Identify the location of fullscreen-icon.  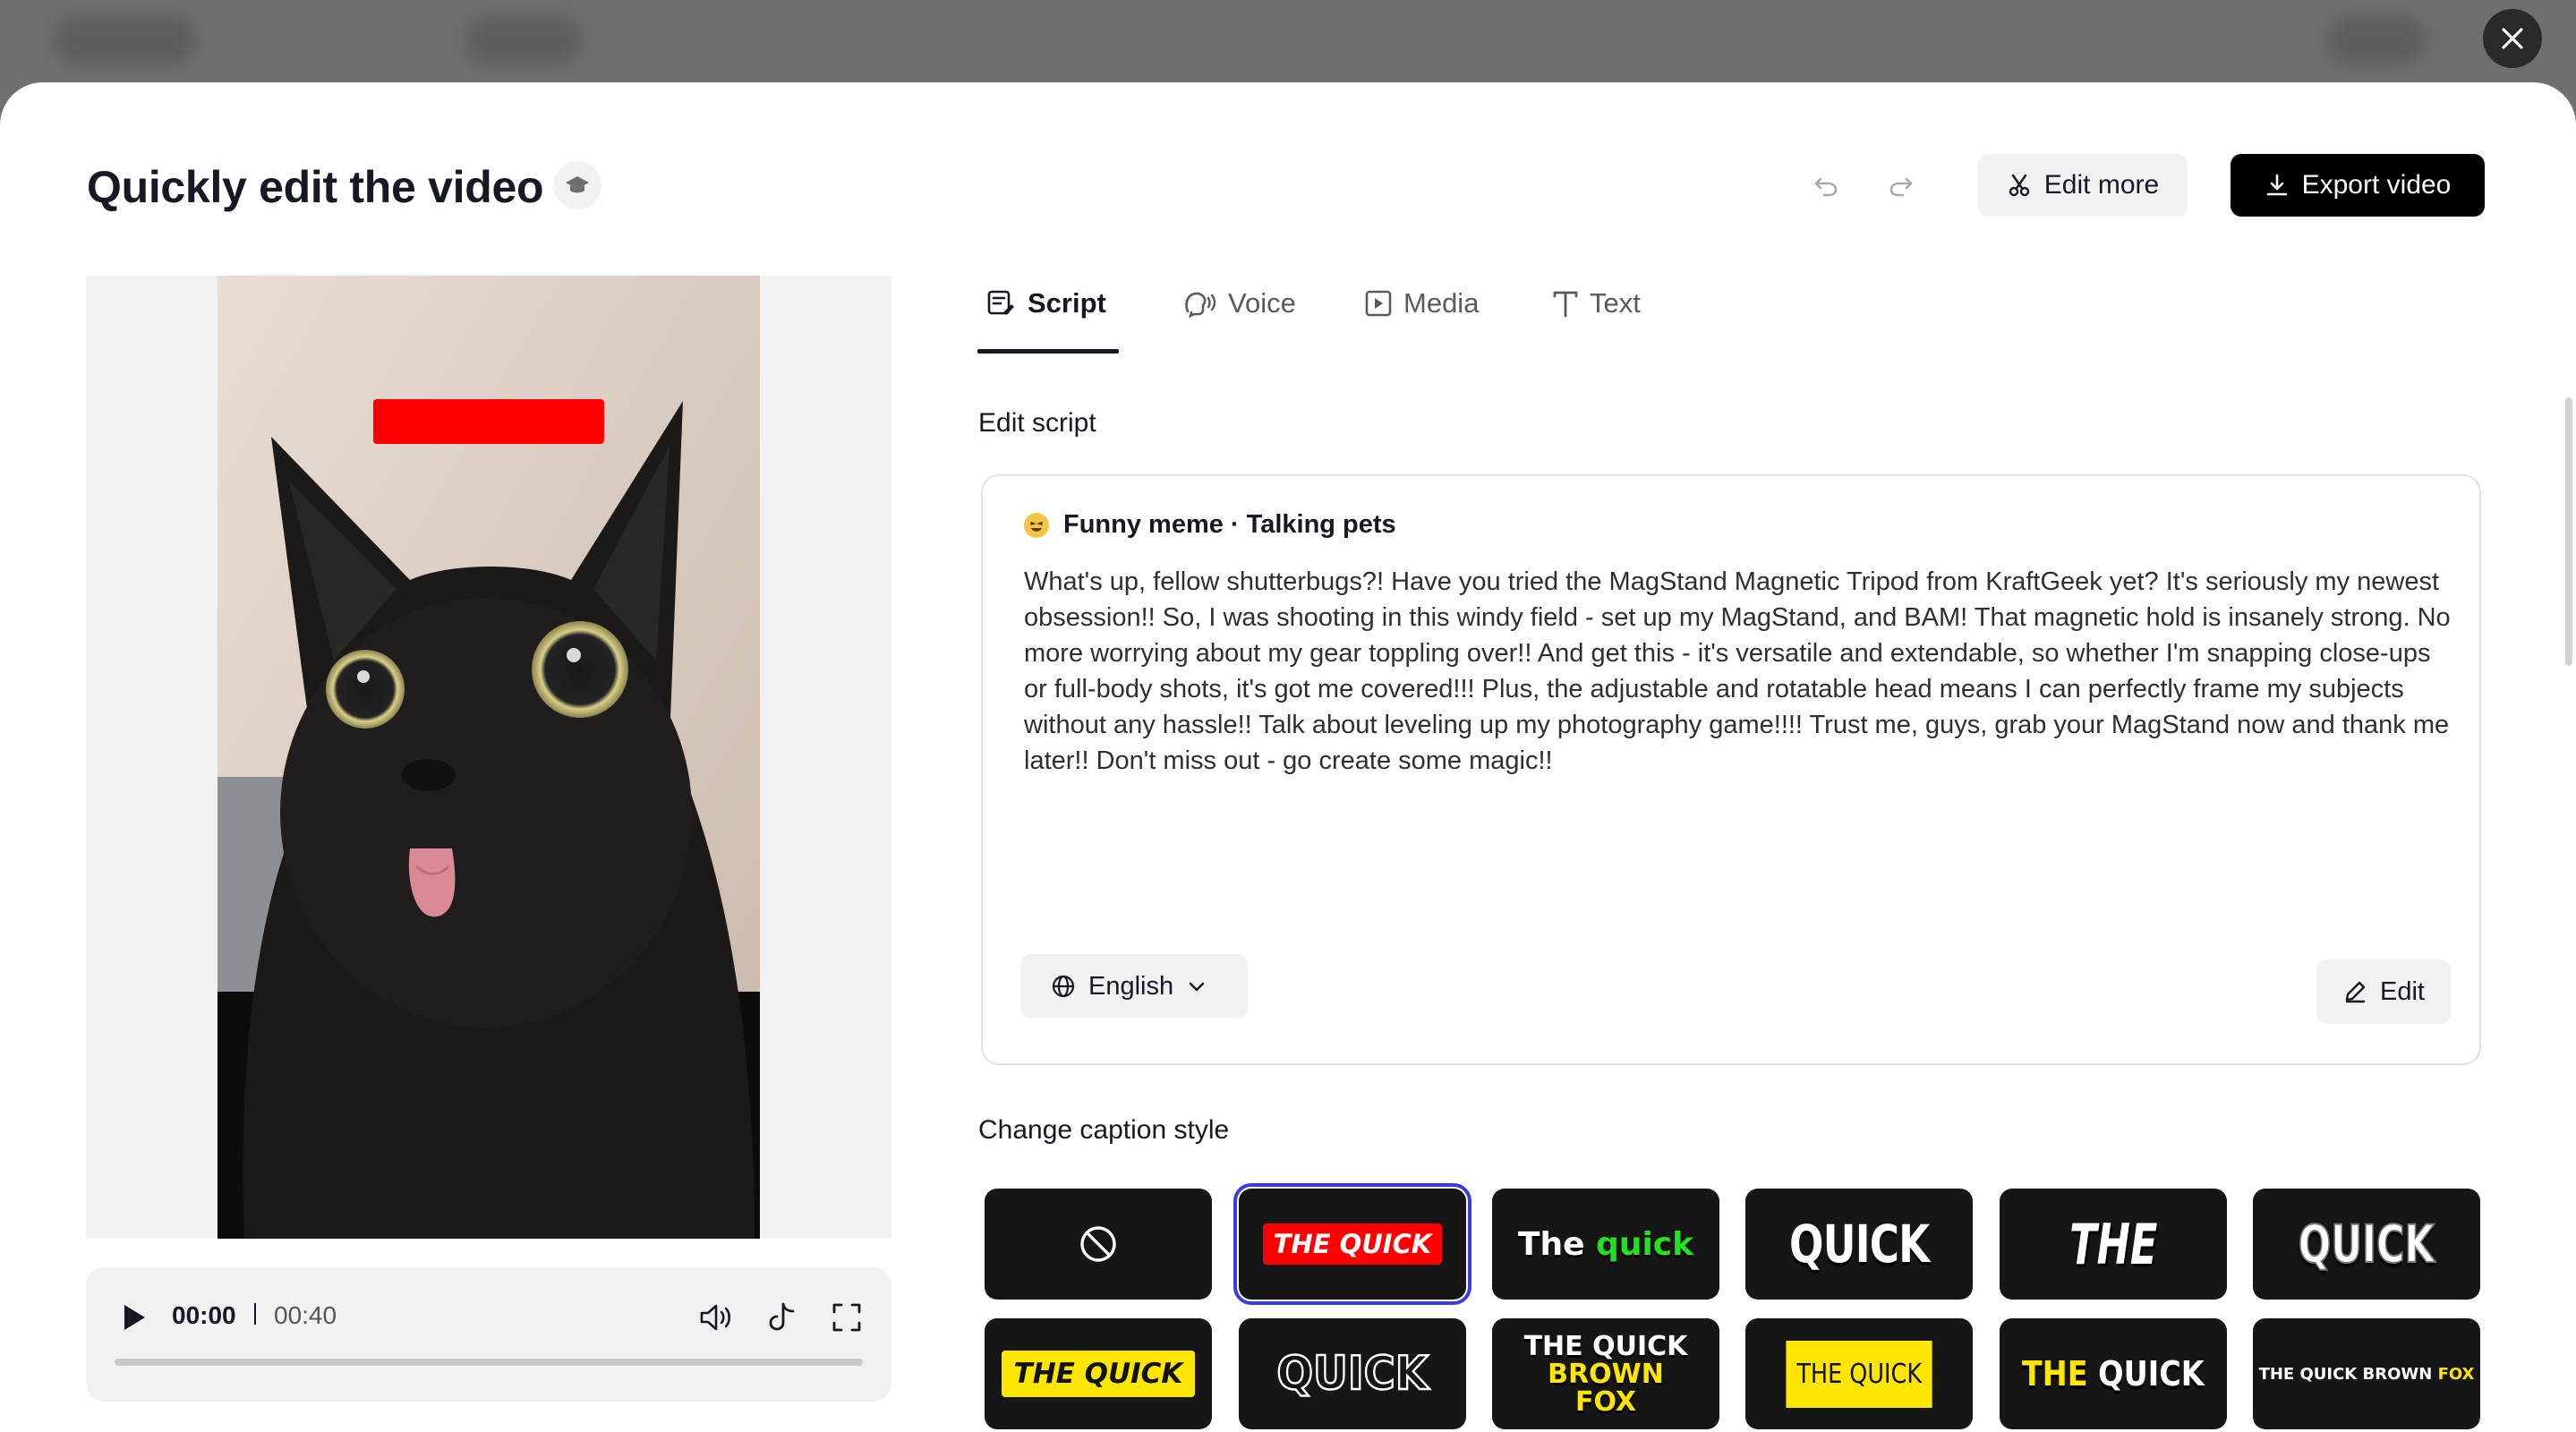
(846, 1317).